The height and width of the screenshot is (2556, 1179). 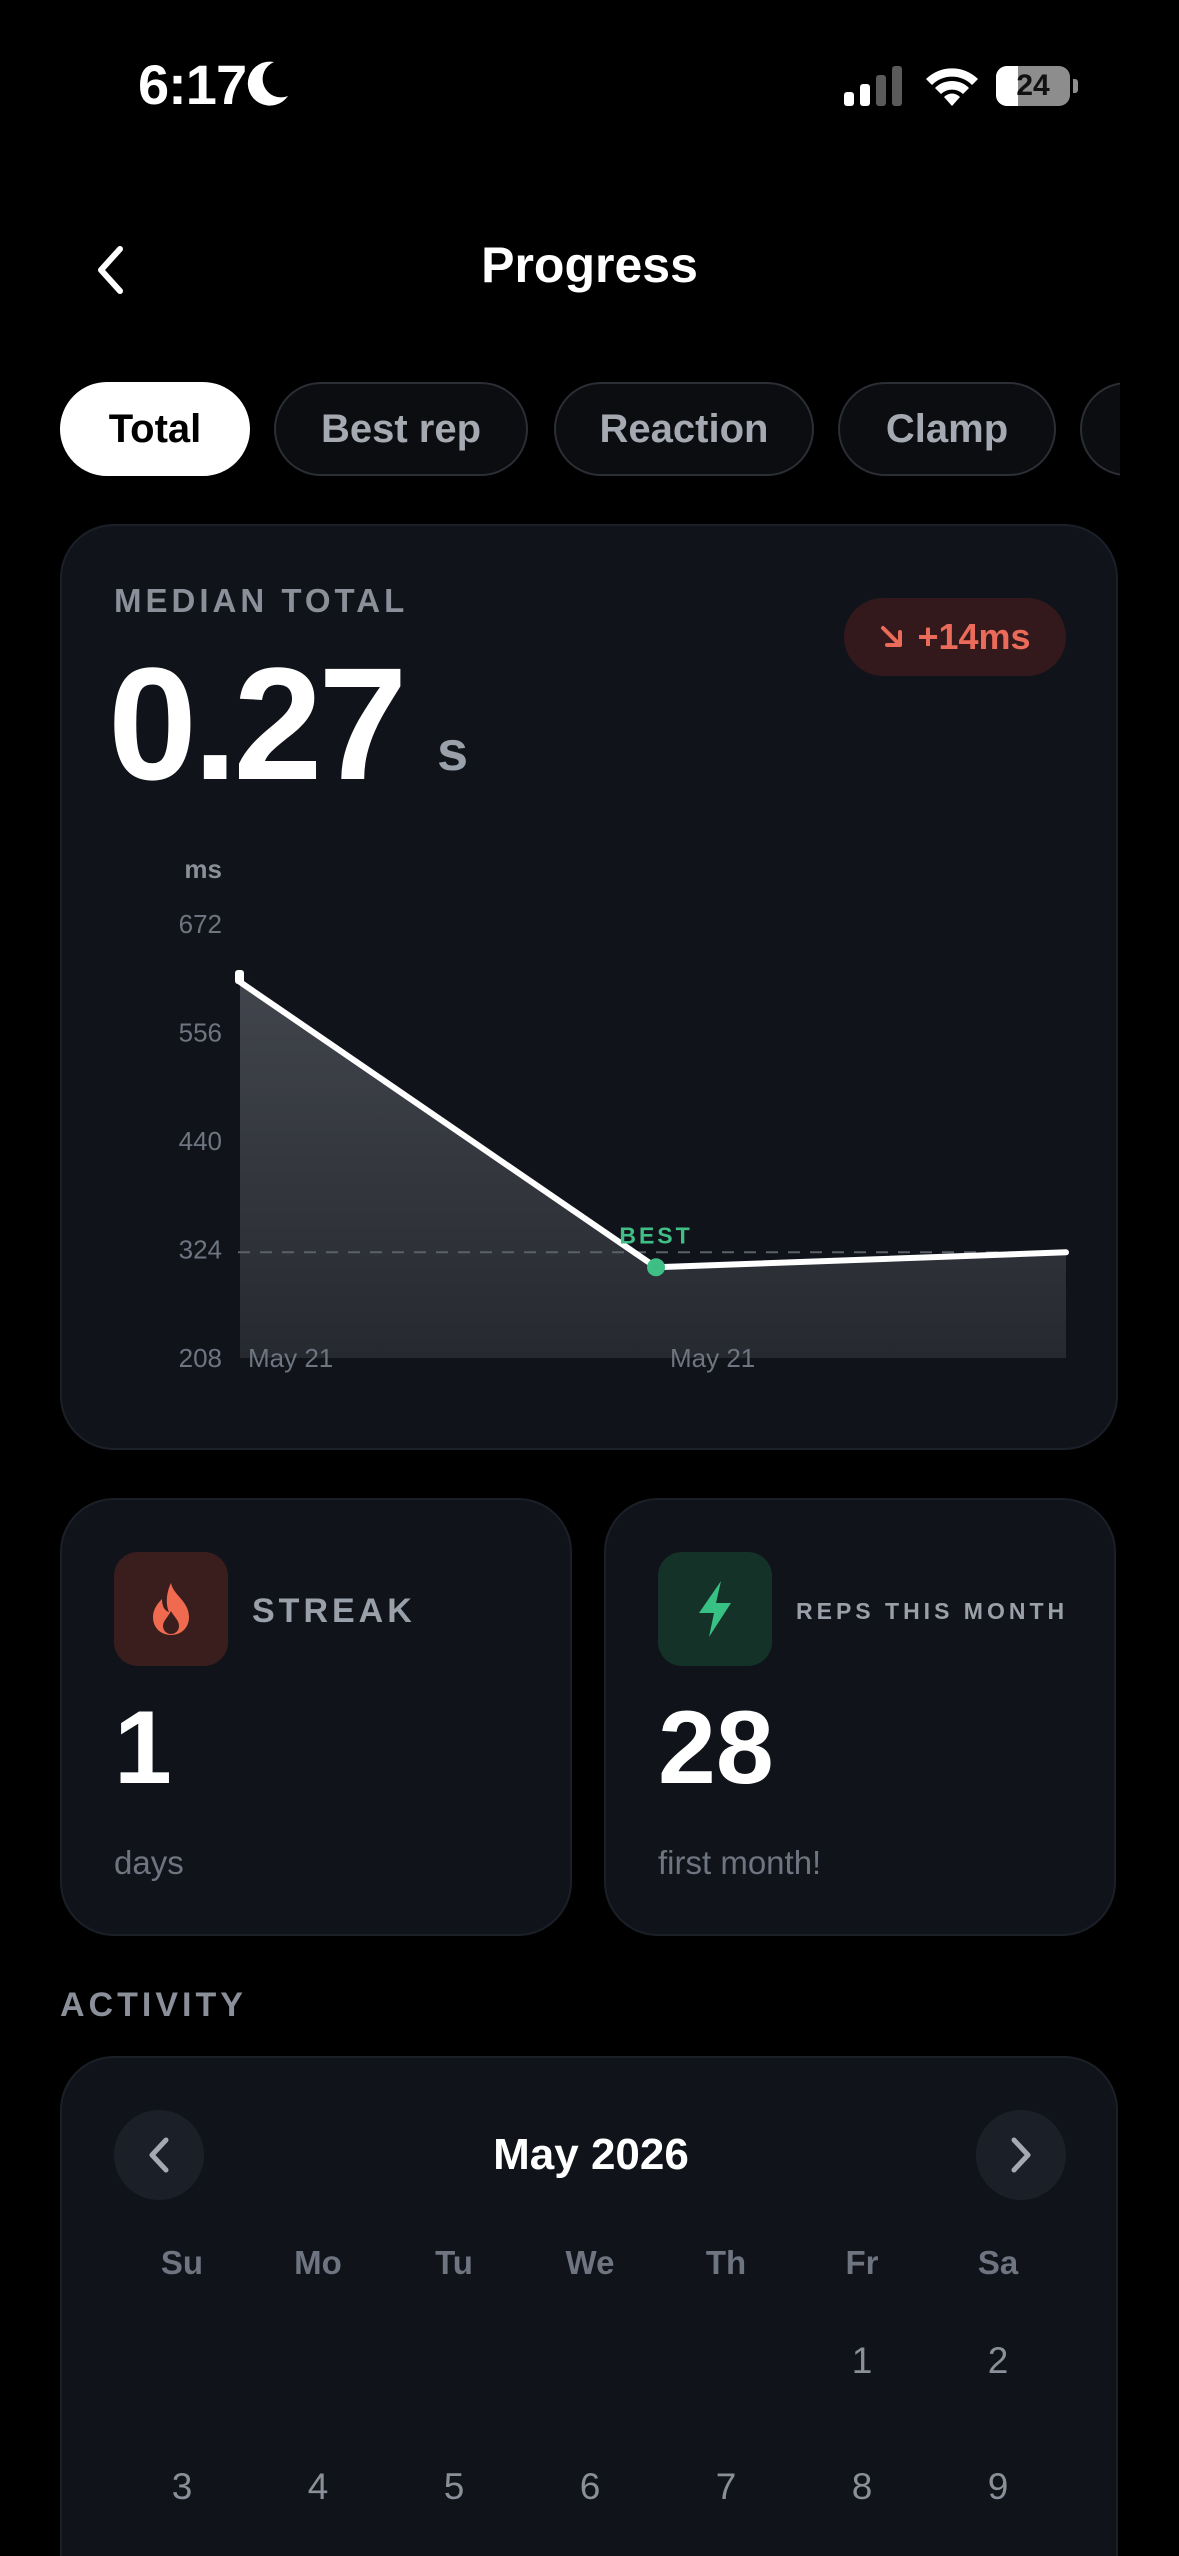 I want to click on weekday-label: Mo, so click(x=318, y=2262).